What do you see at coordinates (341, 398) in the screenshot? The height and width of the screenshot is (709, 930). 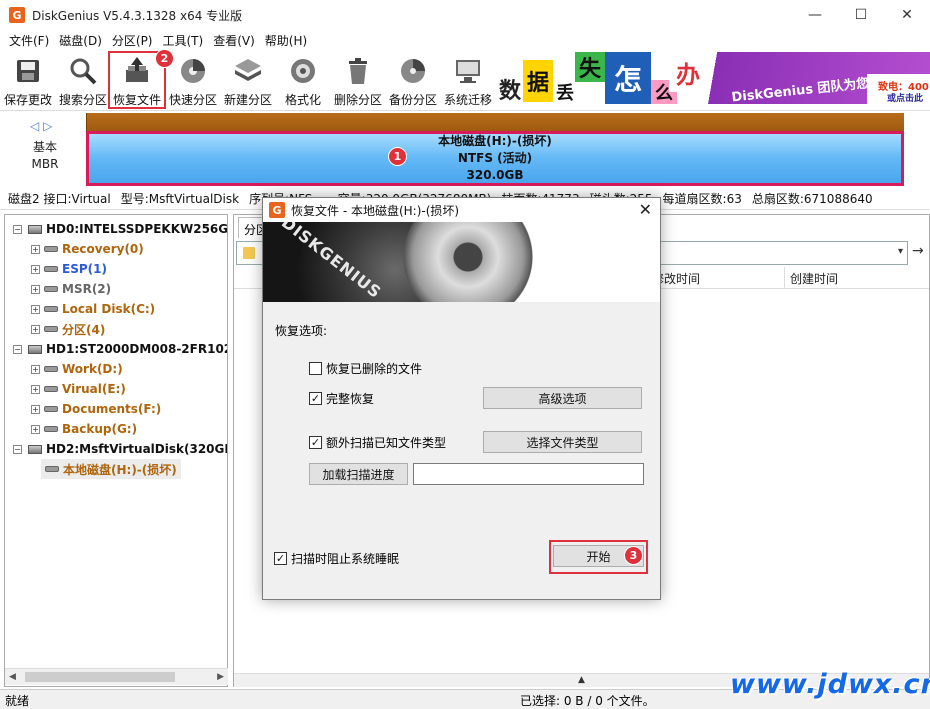 I see `full-recovery-checkbox: ✓ 完整恢复` at bounding box center [341, 398].